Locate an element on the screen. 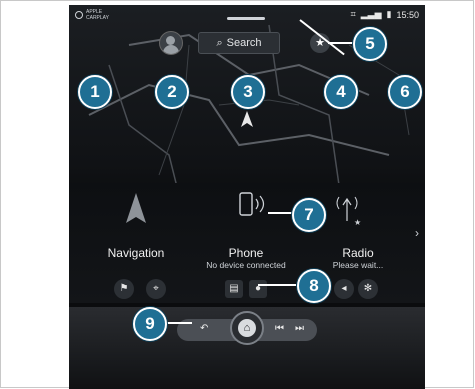 This screenshot has width=475, height=389. radio-antenna-icon is located at coordinates (347, 209).